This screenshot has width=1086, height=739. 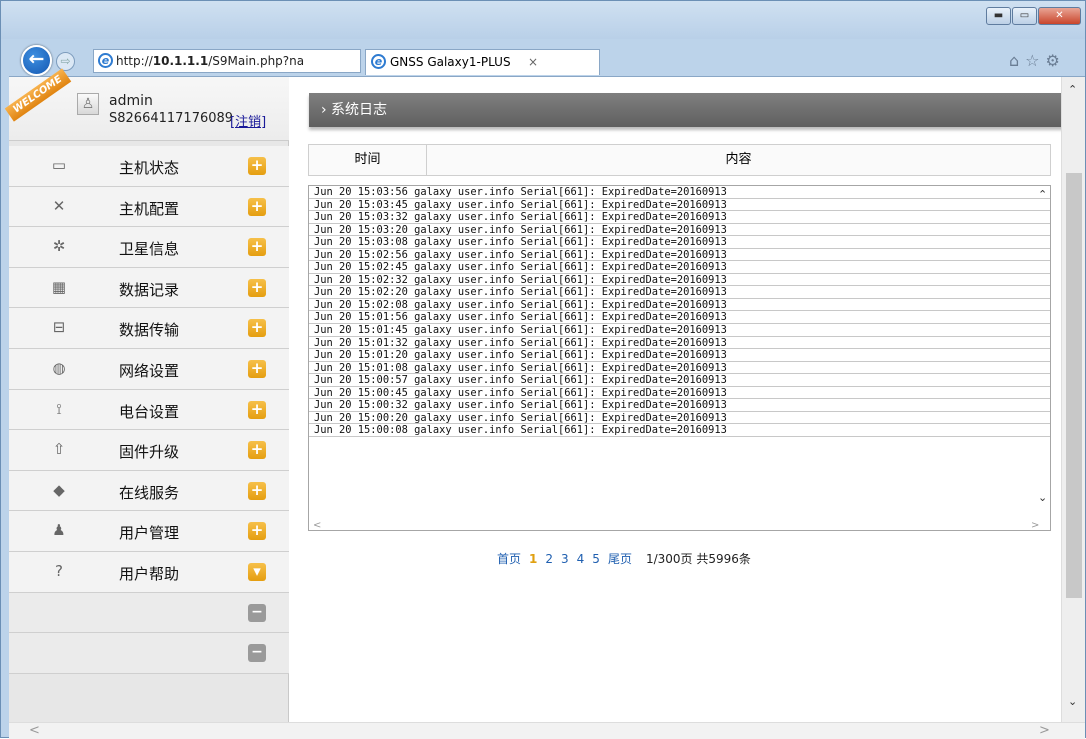 What do you see at coordinates (59, 165) in the screenshot?
I see `monitor-icon: ▭` at bounding box center [59, 165].